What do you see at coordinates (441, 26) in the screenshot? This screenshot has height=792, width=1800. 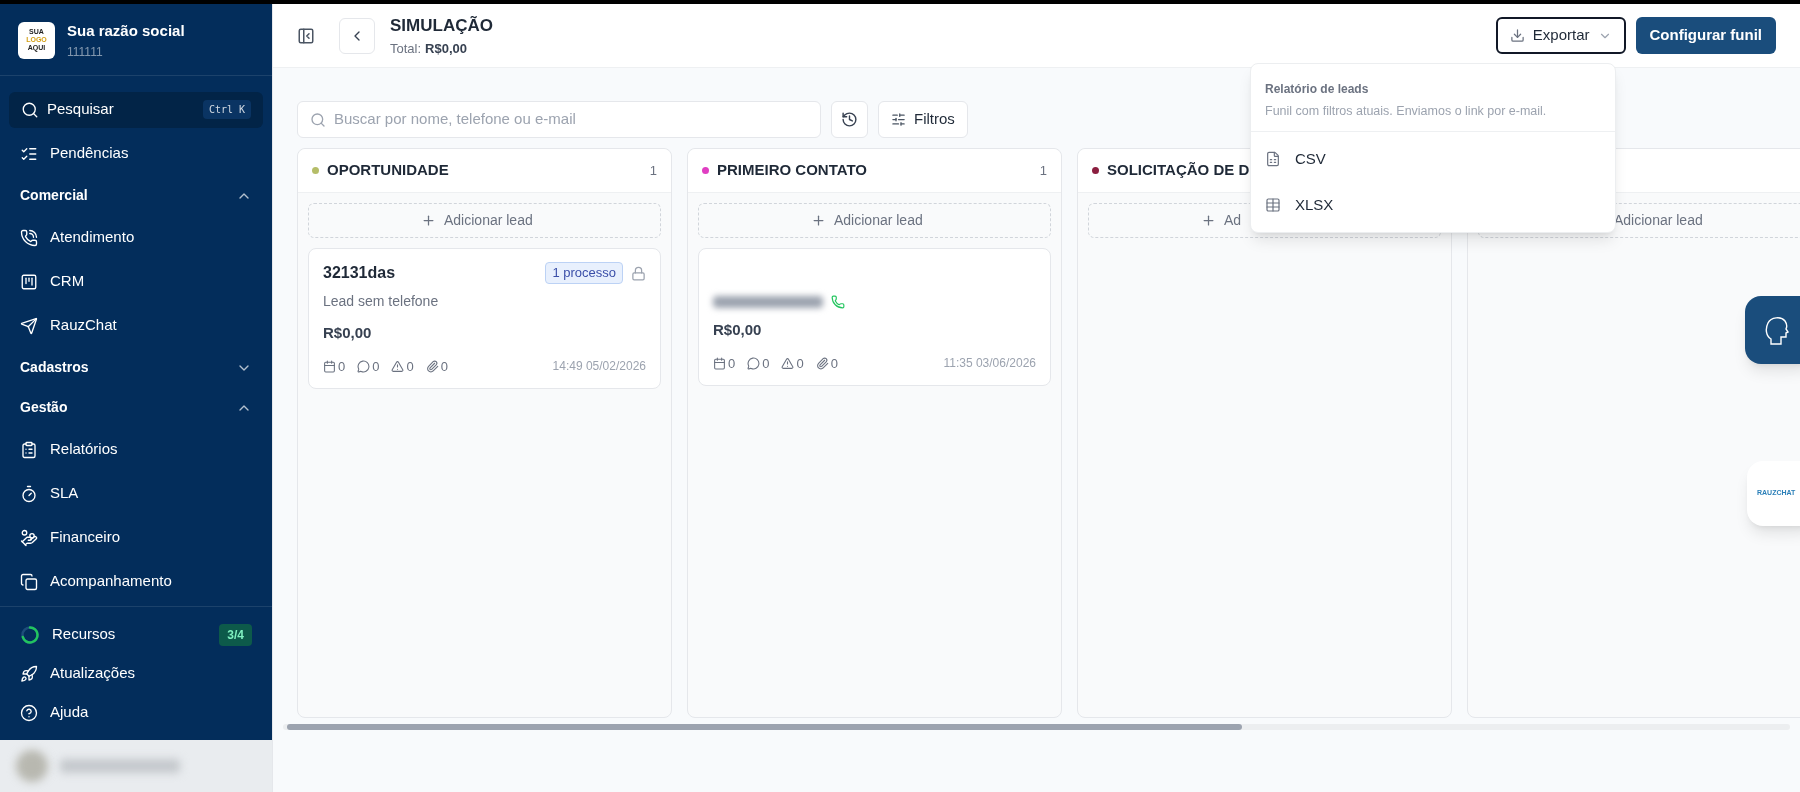 I see `page-title: SIMULAÇÃO` at bounding box center [441, 26].